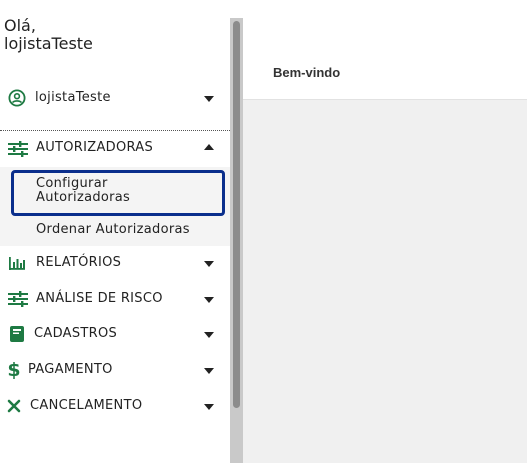  What do you see at coordinates (95, 147) in the screenshot?
I see `menu-autorizadoras-label: AUTORIZADORAS` at bounding box center [95, 147].